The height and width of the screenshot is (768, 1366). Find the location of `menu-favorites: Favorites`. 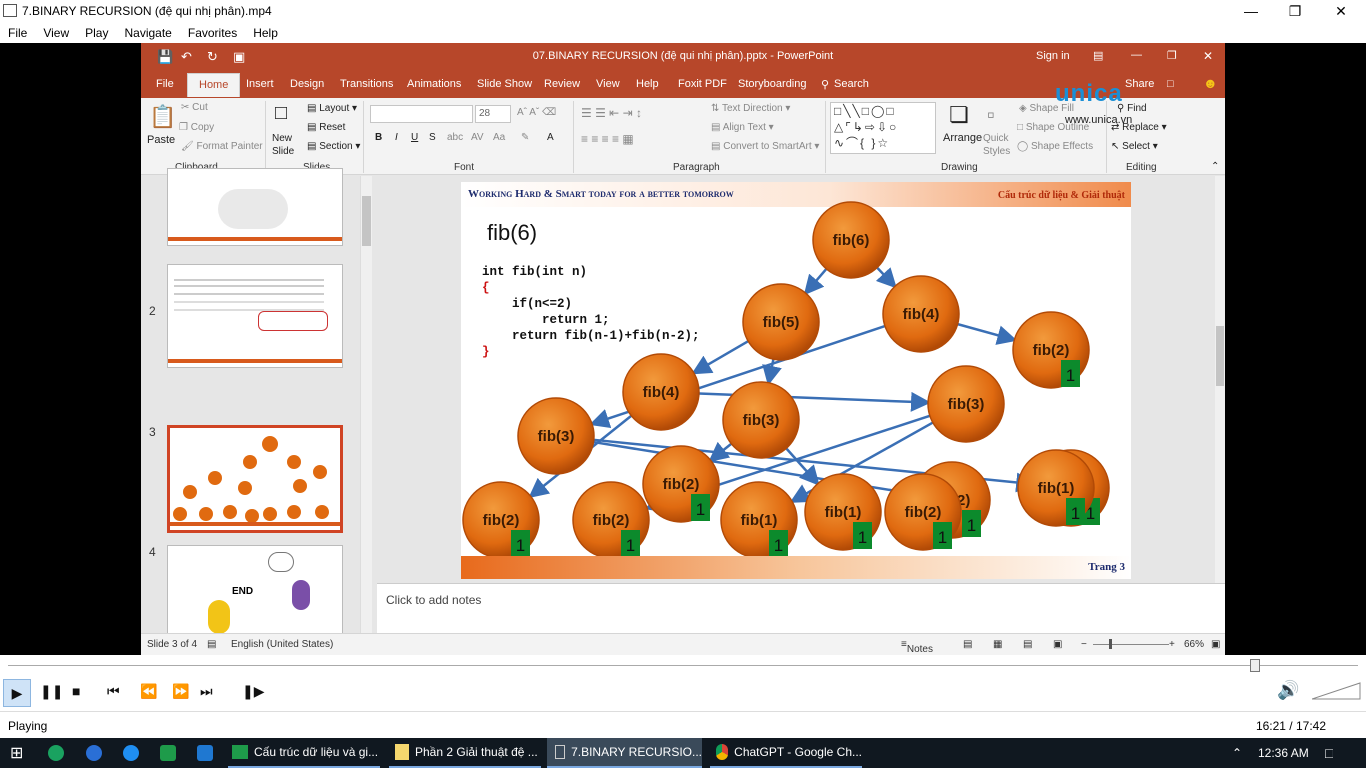

menu-favorites: Favorites is located at coordinates (212, 33).